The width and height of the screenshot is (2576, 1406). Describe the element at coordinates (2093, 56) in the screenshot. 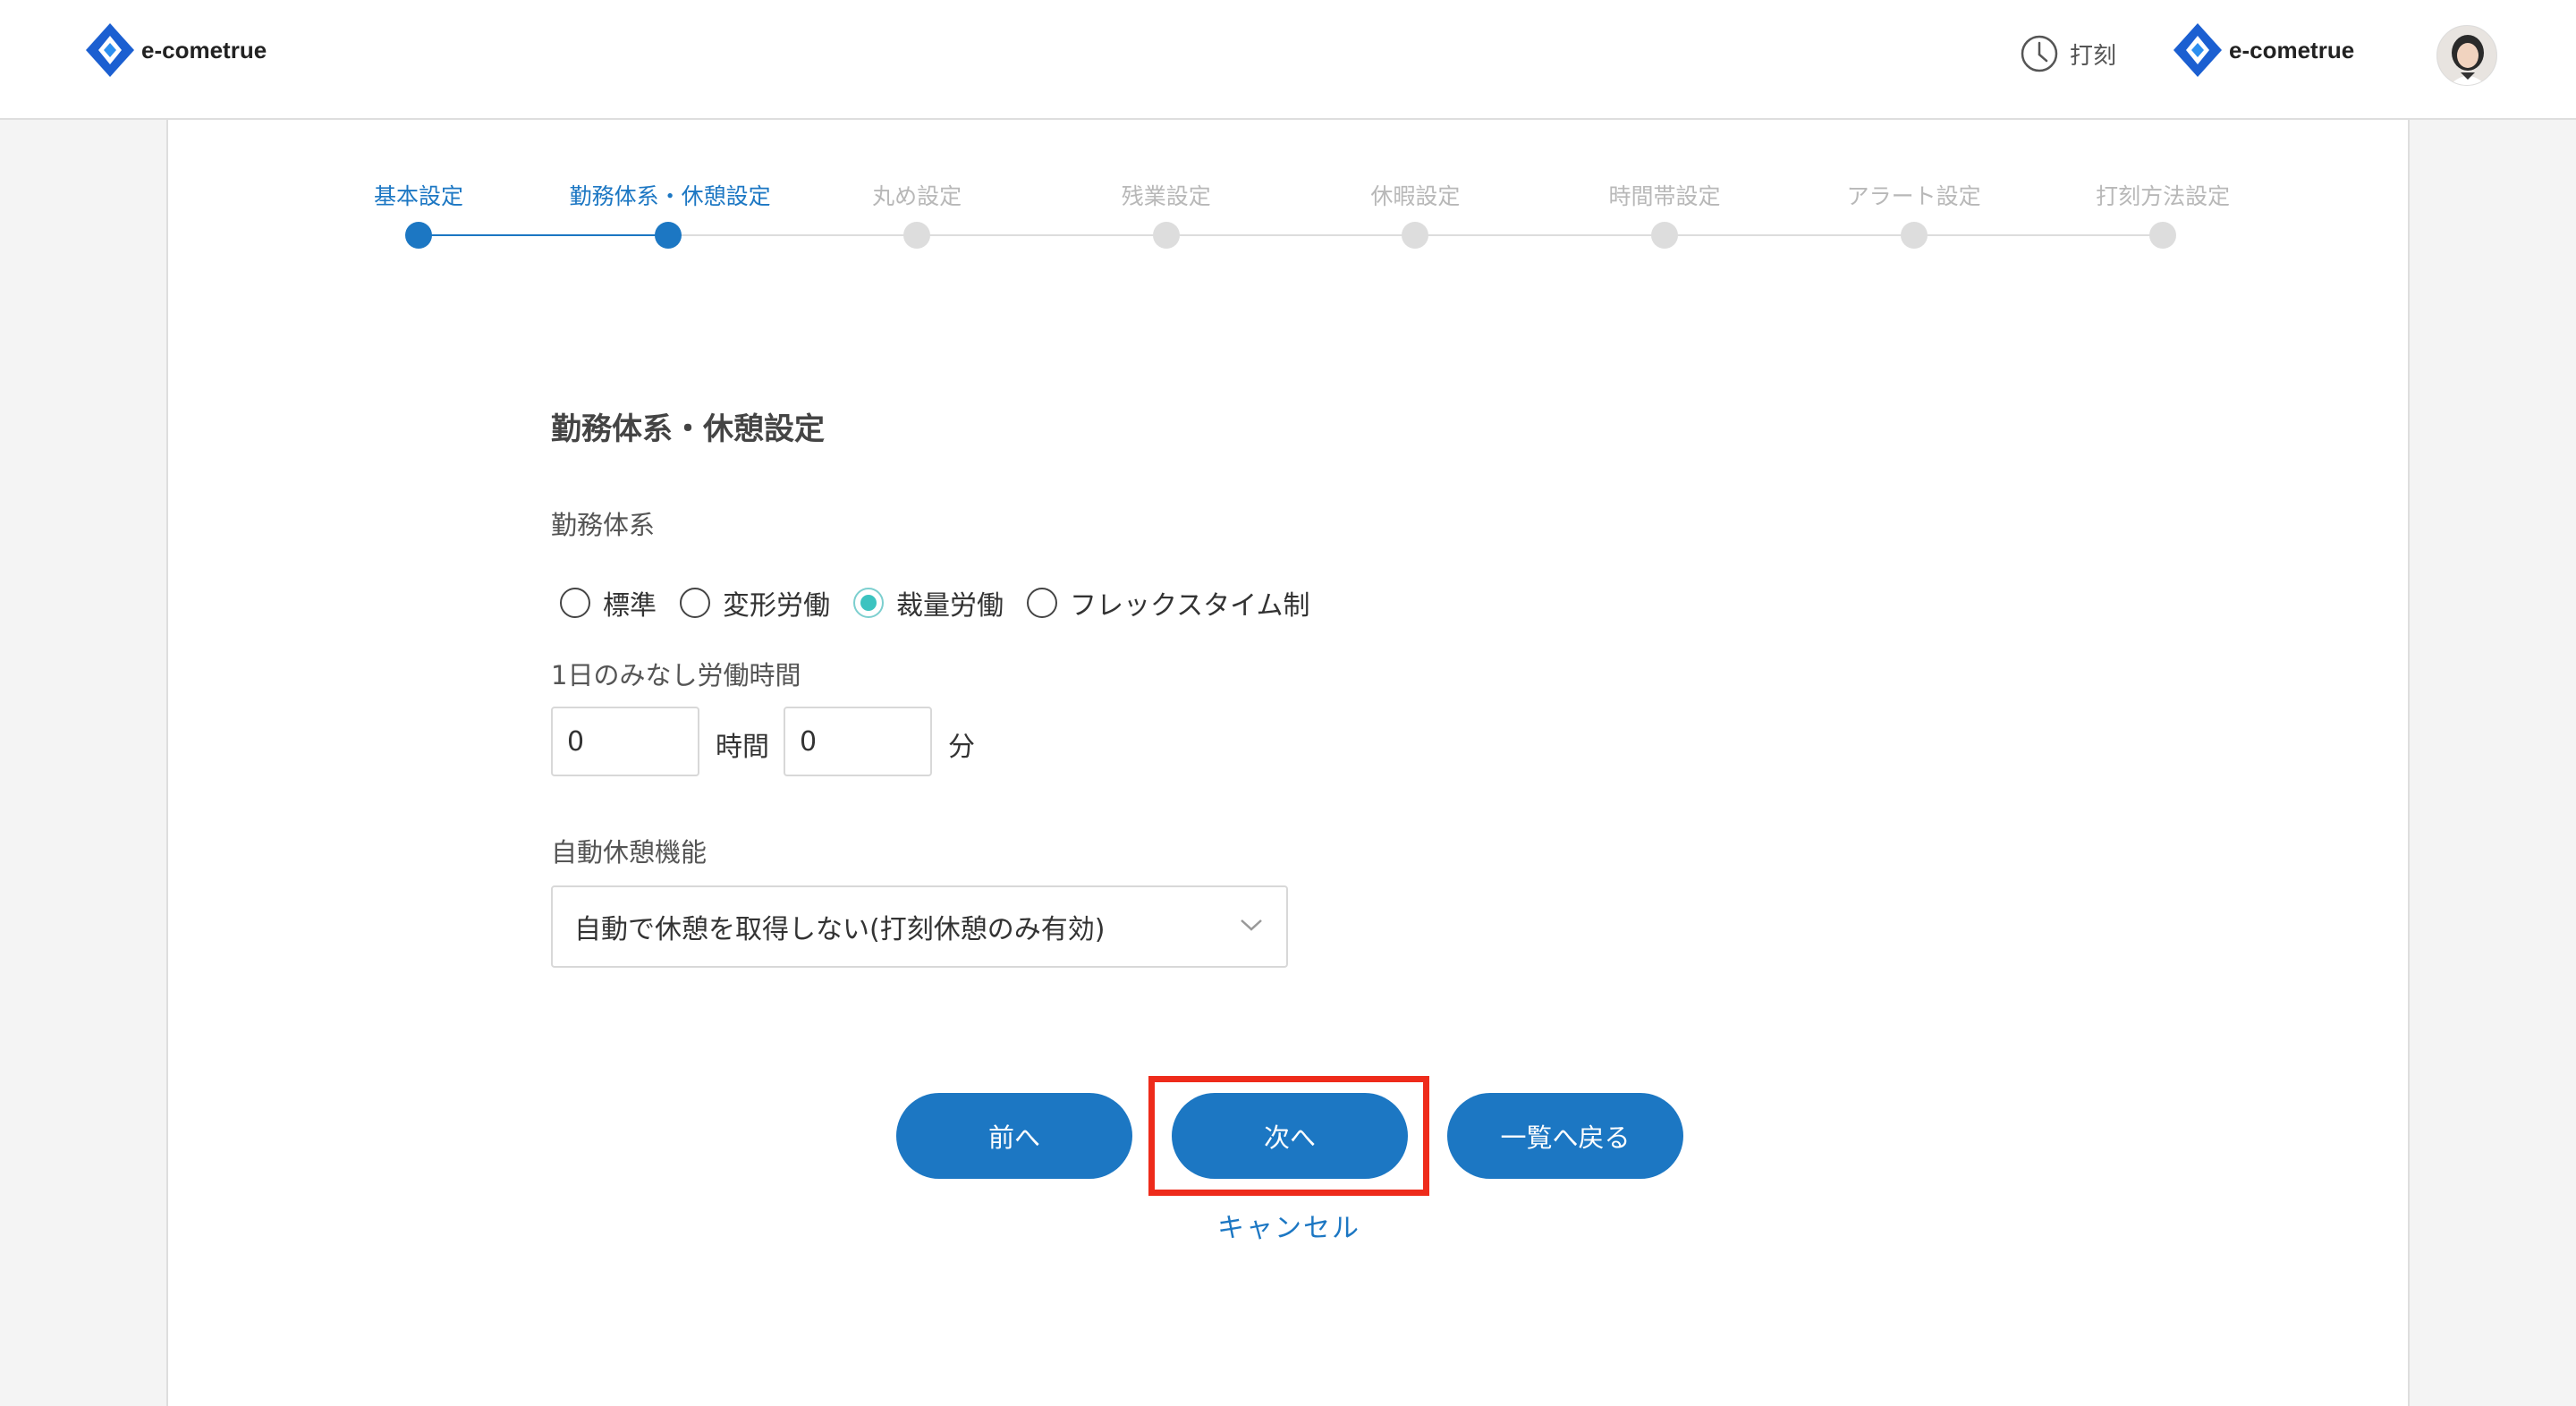

I see `punch-label: 打刻` at that location.